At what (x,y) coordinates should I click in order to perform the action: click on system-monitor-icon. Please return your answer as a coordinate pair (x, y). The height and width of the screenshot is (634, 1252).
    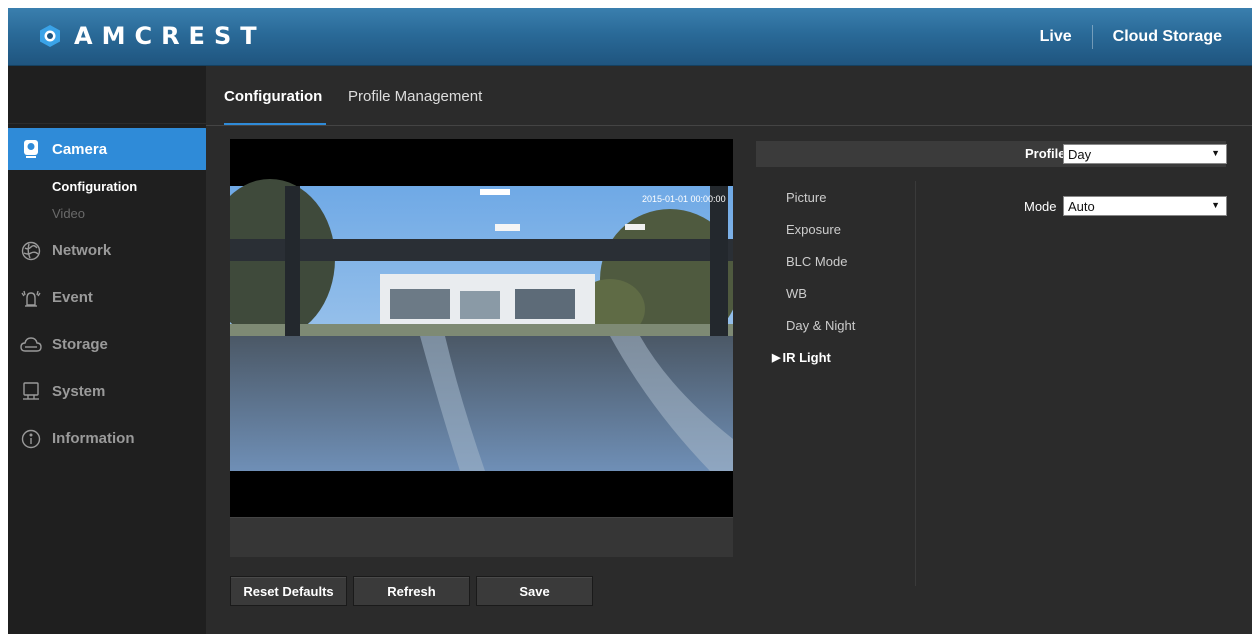
    Looking at the image, I should click on (31, 392).